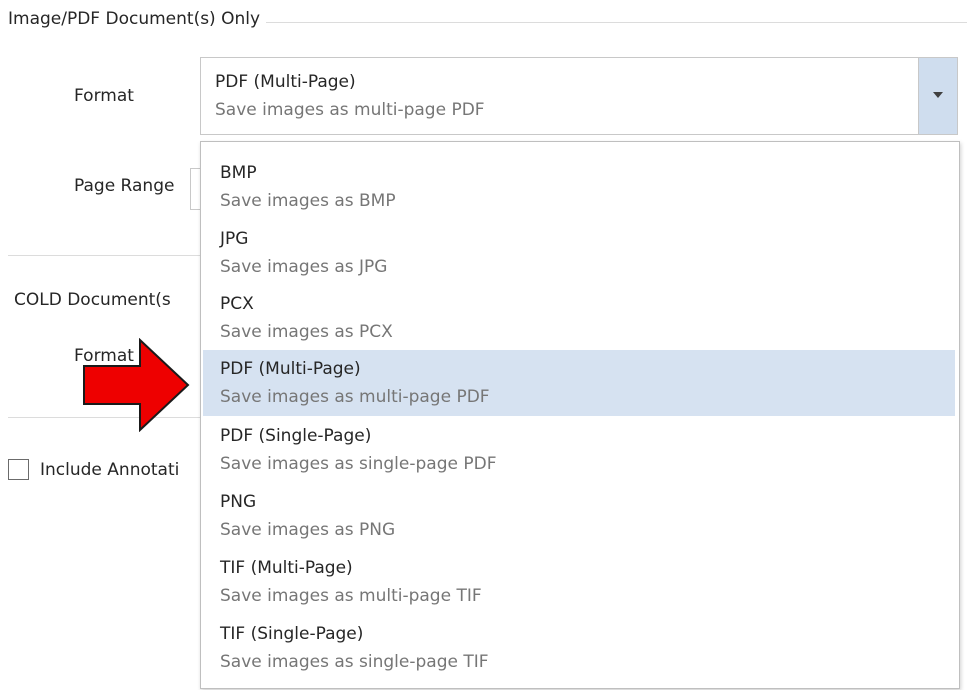 The height and width of the screenshot is (690, 967). I want to click on include-annotations-label: Include Annotati, so click(110, 470).